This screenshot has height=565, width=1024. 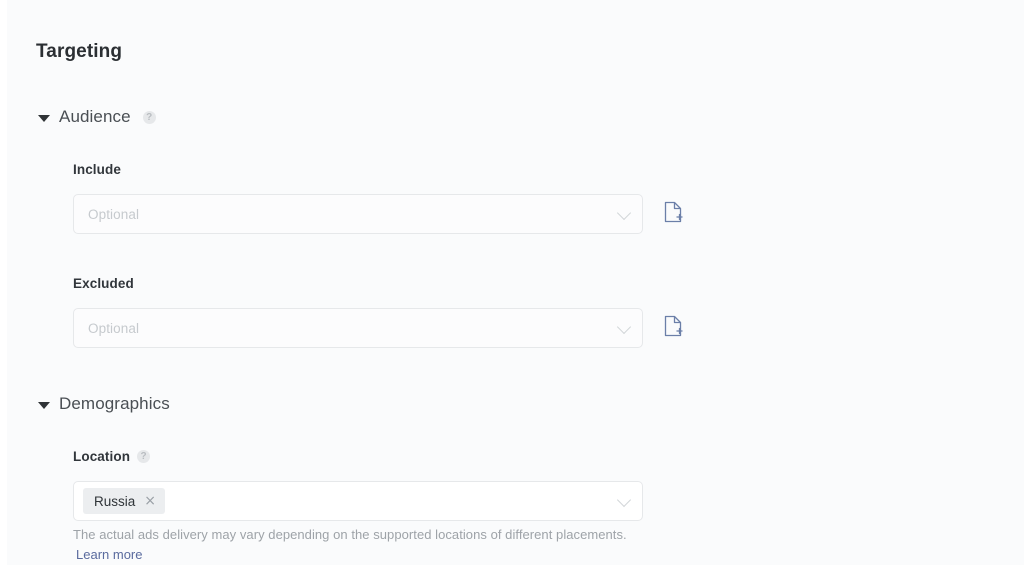 I want to click on include-select: Optional, so click(x=358, y=214).